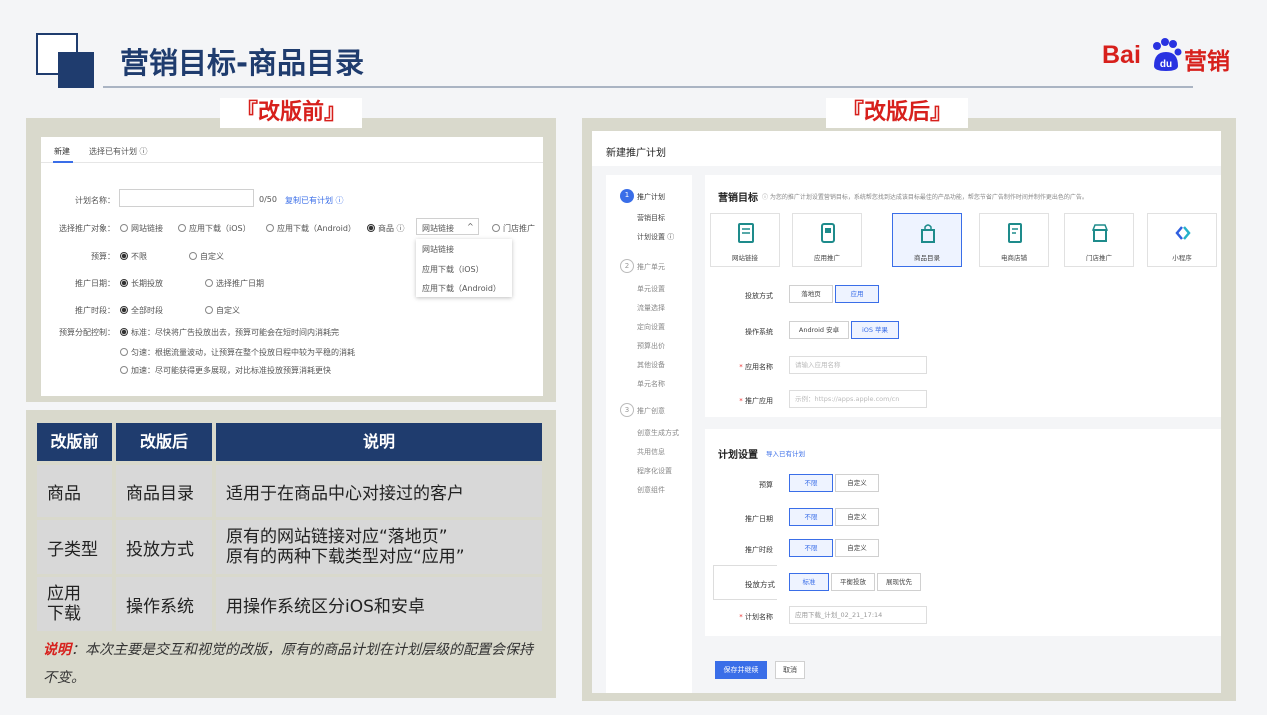 Image resolution: width=1267 pixels, height=715 pixels. What do you see at coordinates (57, 650) in the screenshot?
I see `note-emphasis: 说明` at bounding box center [57, 650].